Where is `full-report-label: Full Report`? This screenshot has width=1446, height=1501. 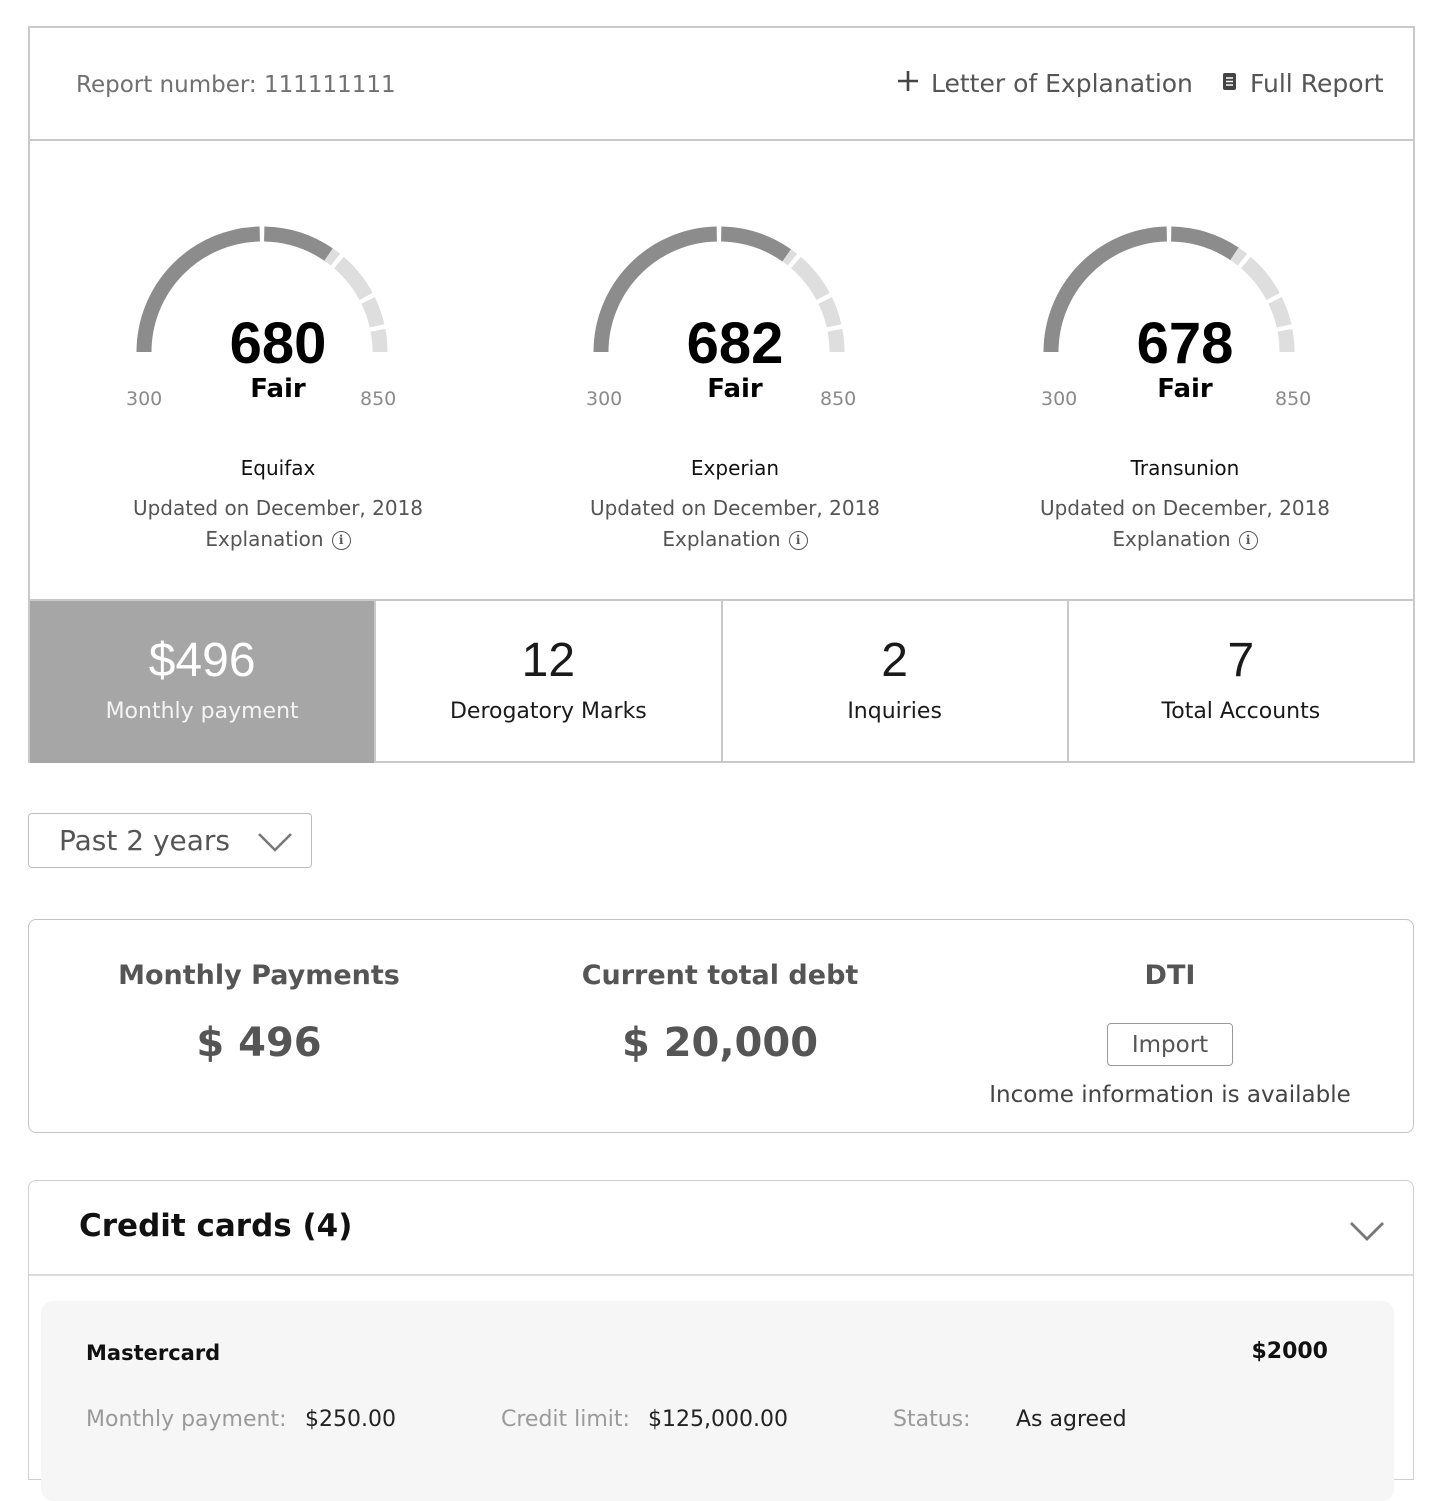 full-report-label: Full Report is located at coordinates (1317, 83).